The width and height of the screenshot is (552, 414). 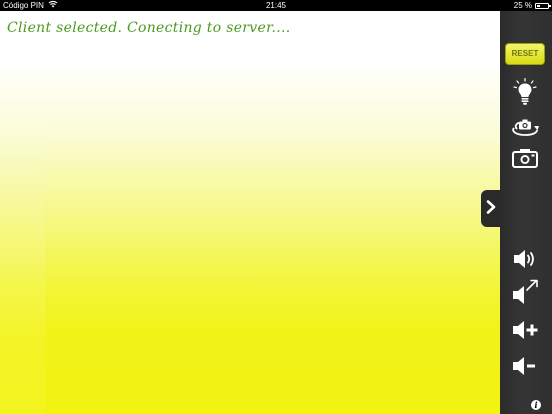 I want to click on side-toolbar: RESET, so click(x=526, y=212).